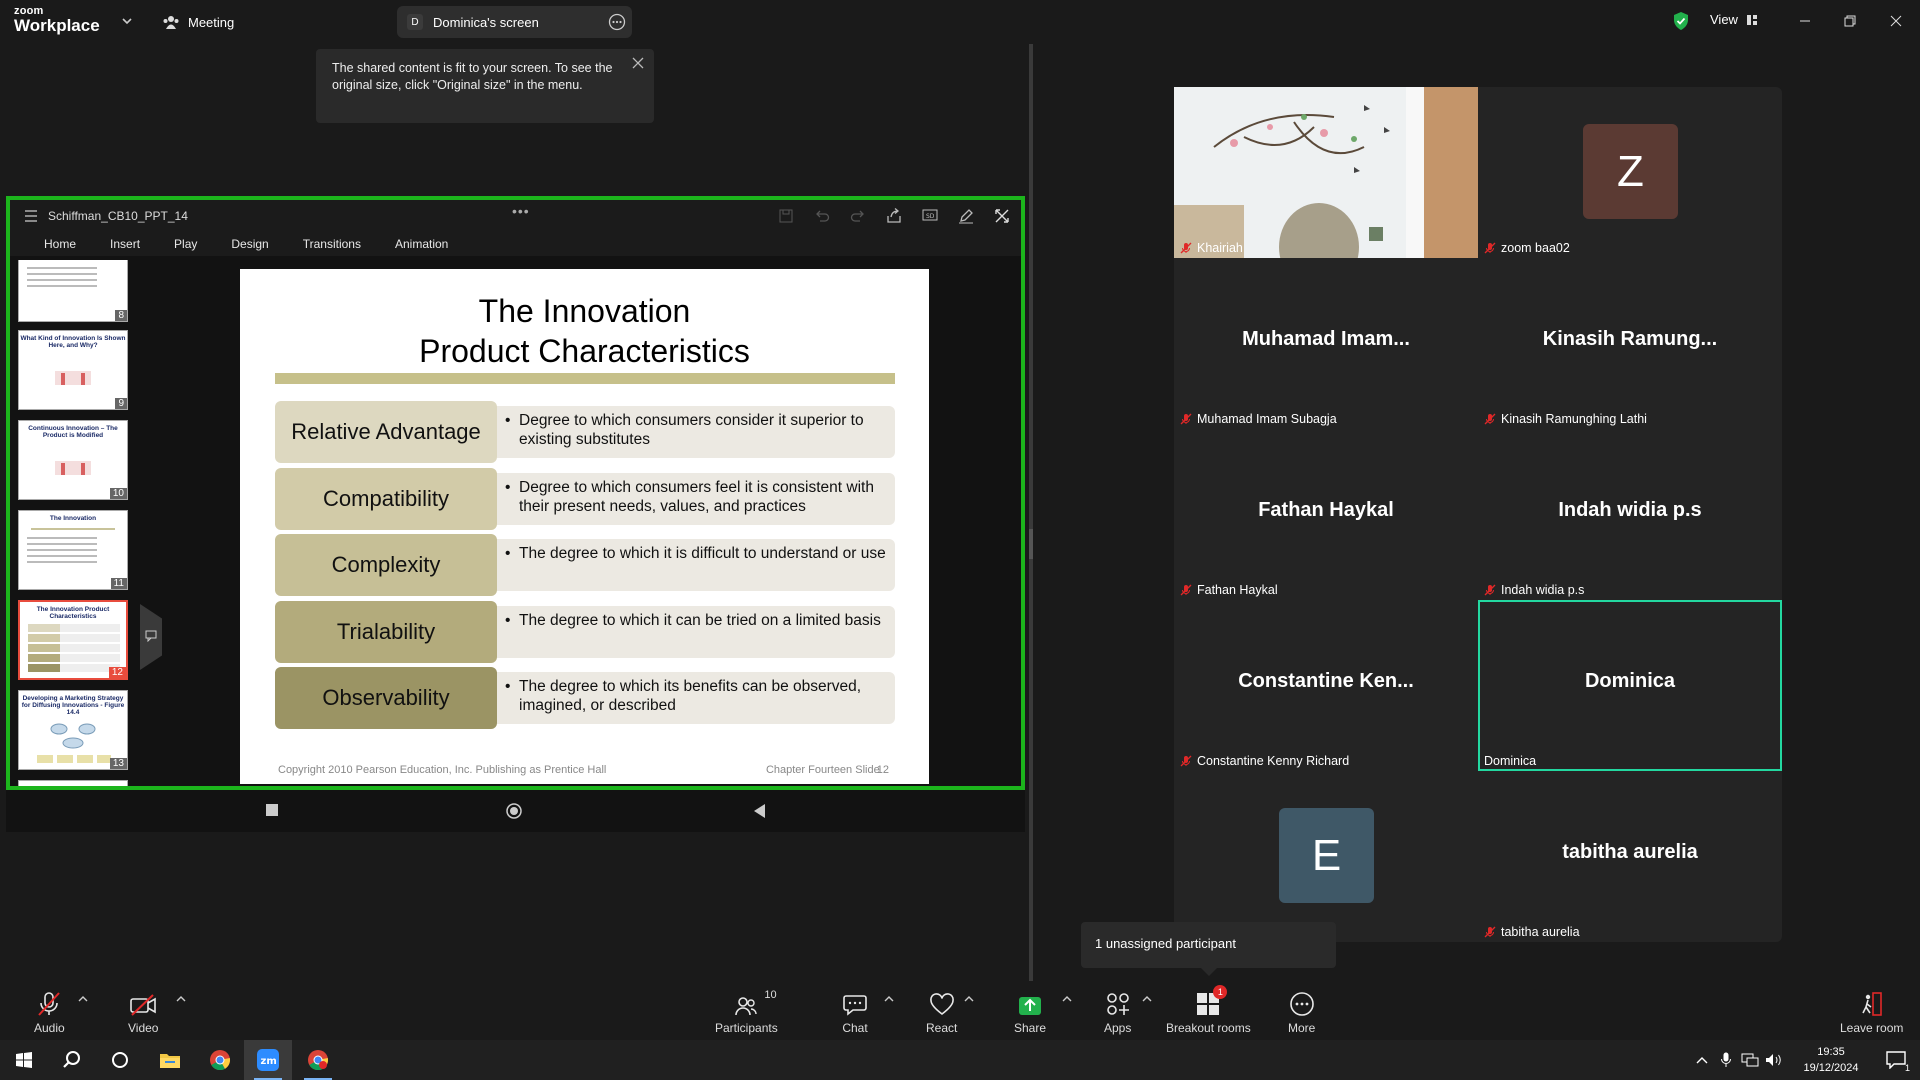 The height and width of the screenshot is (1080, 1920). What do you see at coordinates (73, 550) in the screenshot?
I see `slide-thumbnail: The Innovation 11` at bounding box center [73, 550].